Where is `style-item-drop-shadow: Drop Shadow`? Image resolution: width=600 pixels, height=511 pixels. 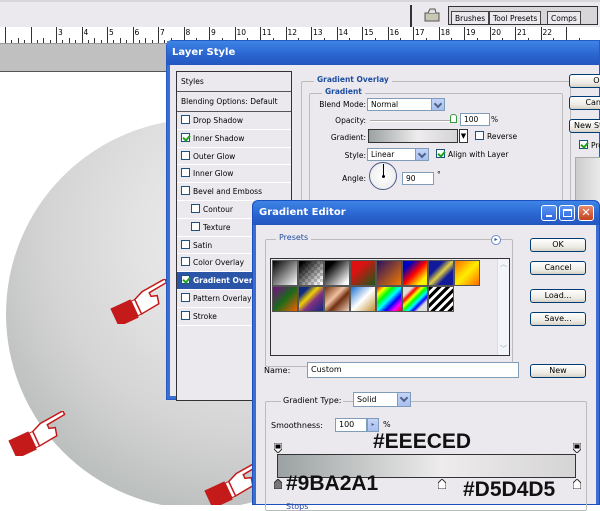
style-item-drop-shadow: Drop Shadow is located at coordinates (234, 121).